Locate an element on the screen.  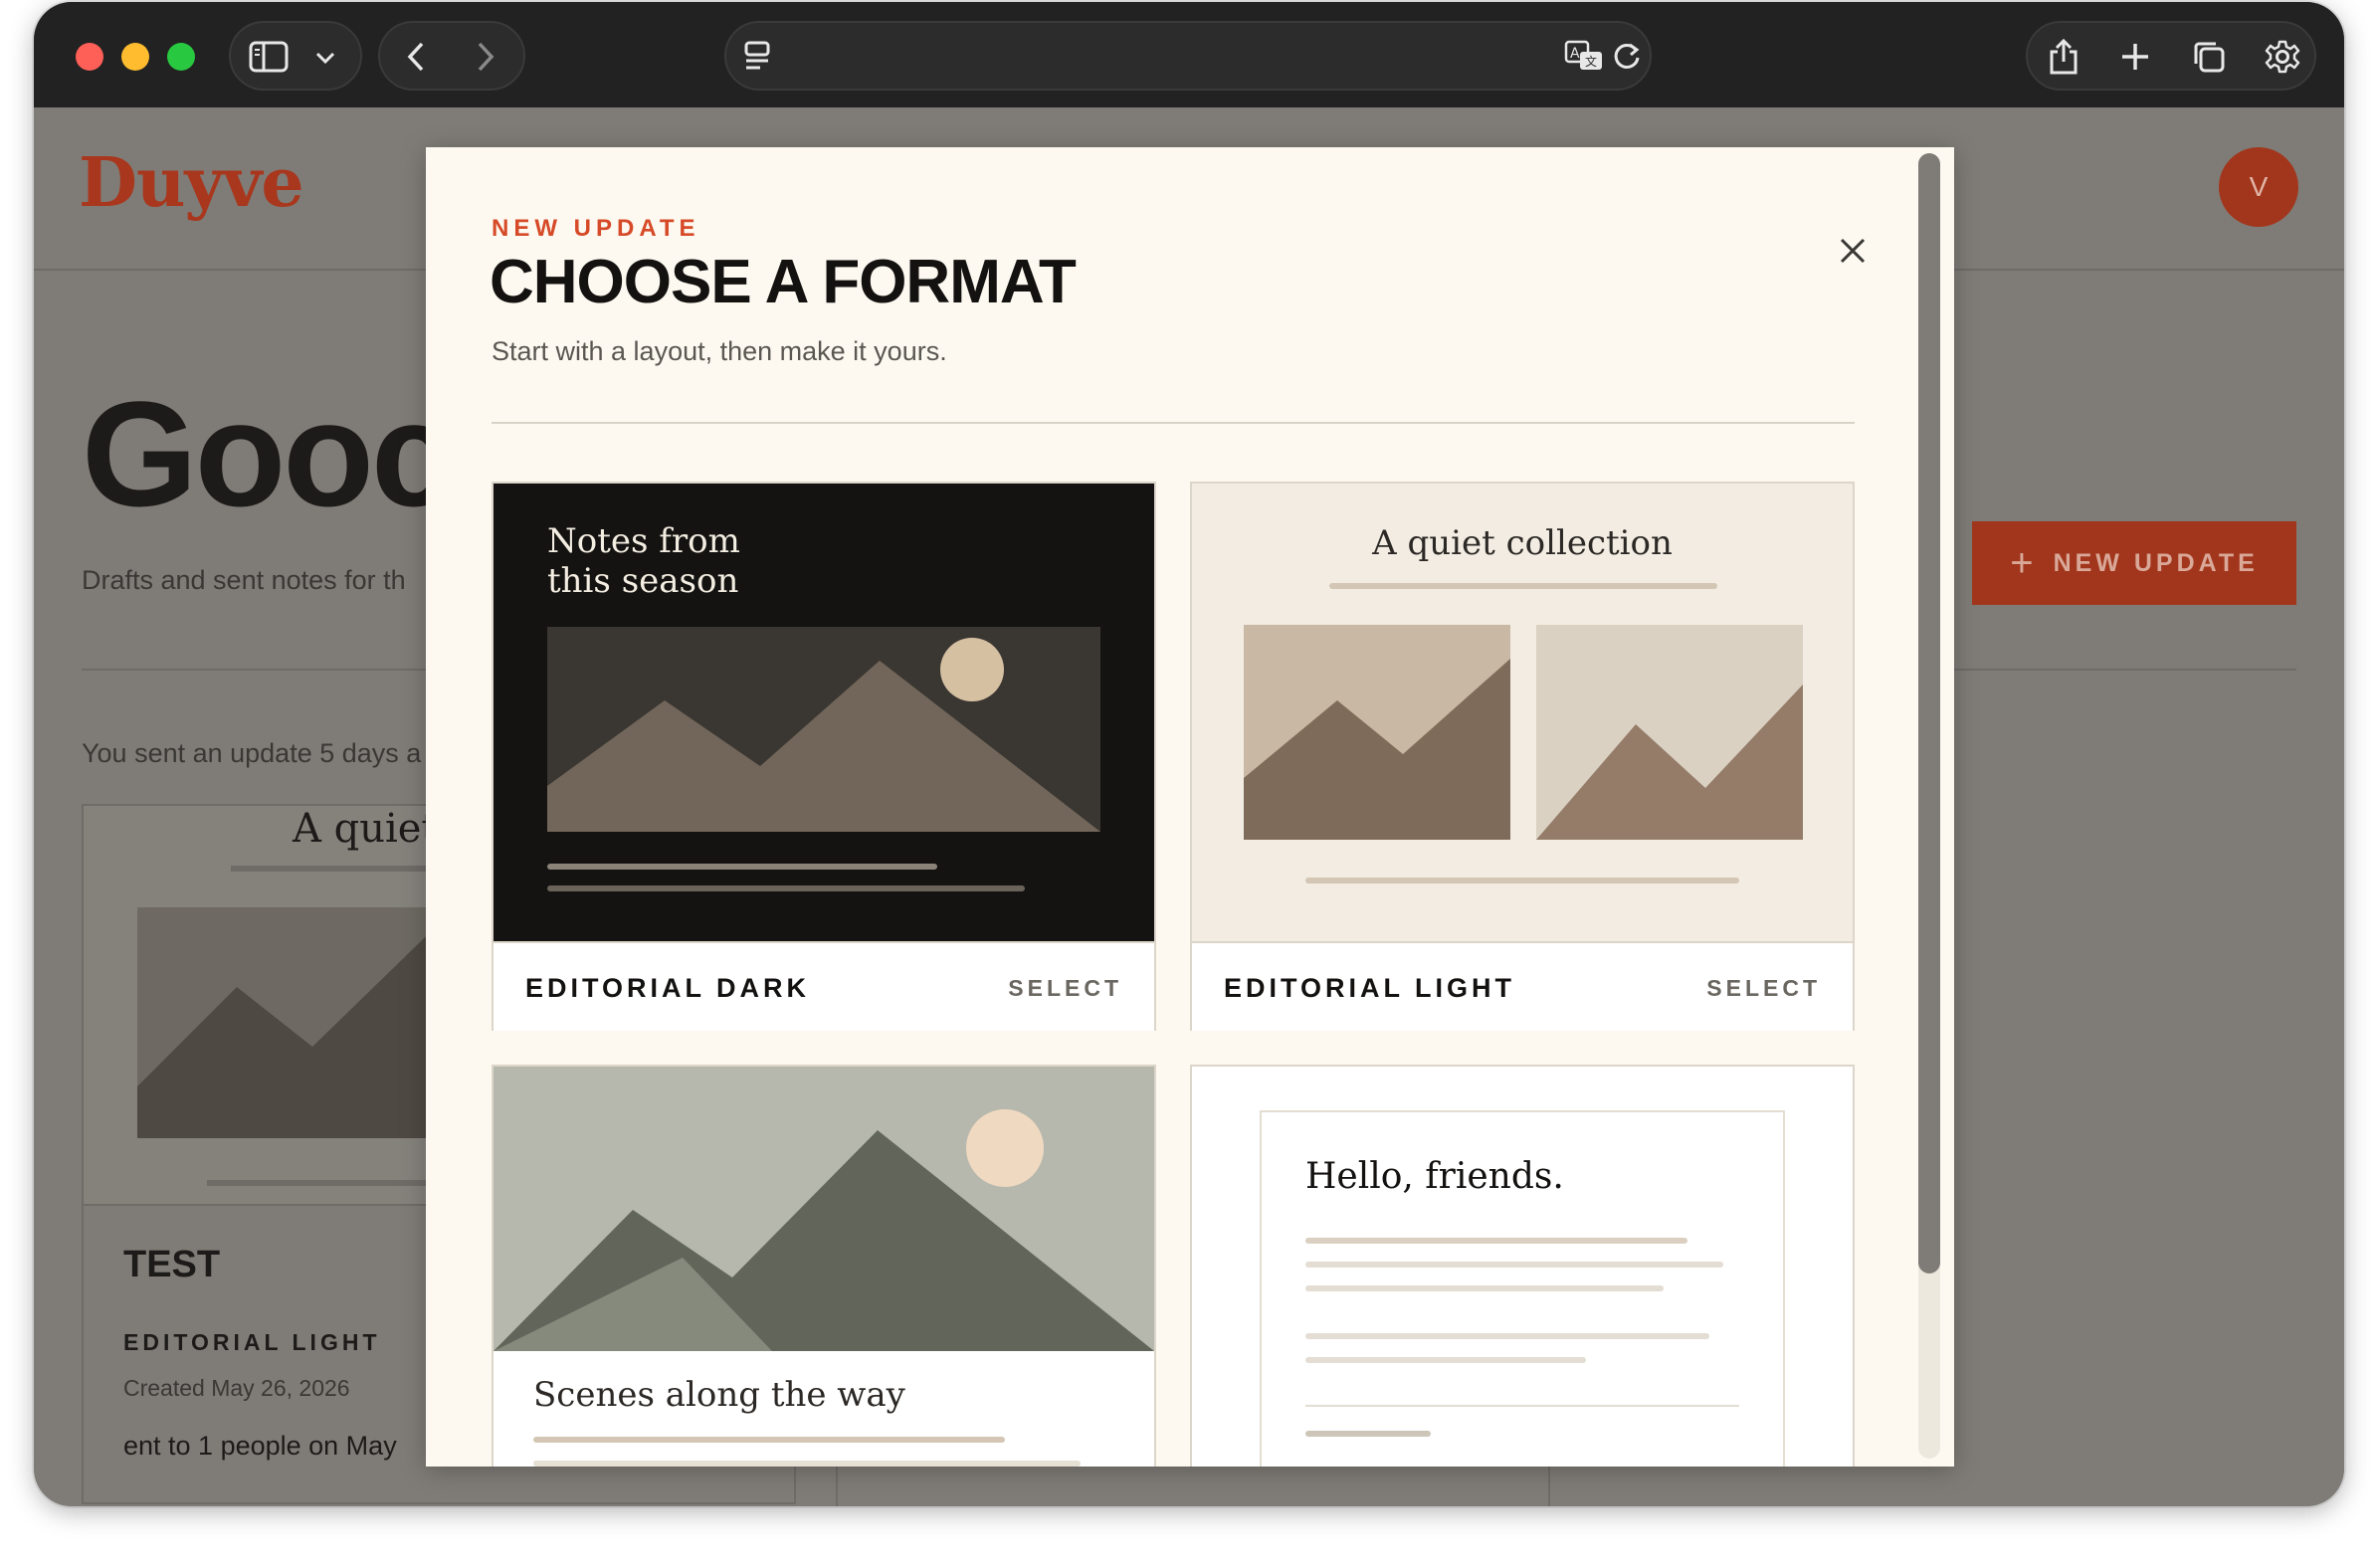
gear-icon is located at coordinates (2282, 57).